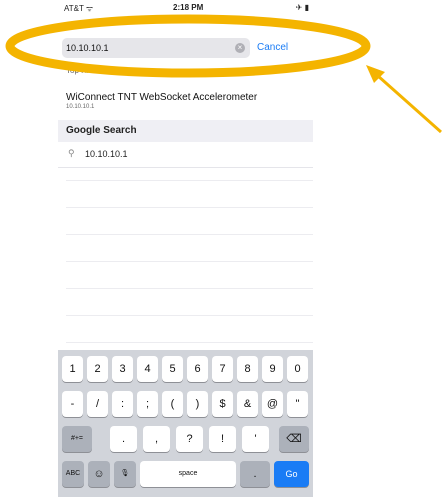 The height and width of the screenshot is (497, 443). I want to click on key-period: ., so click(123, 439).